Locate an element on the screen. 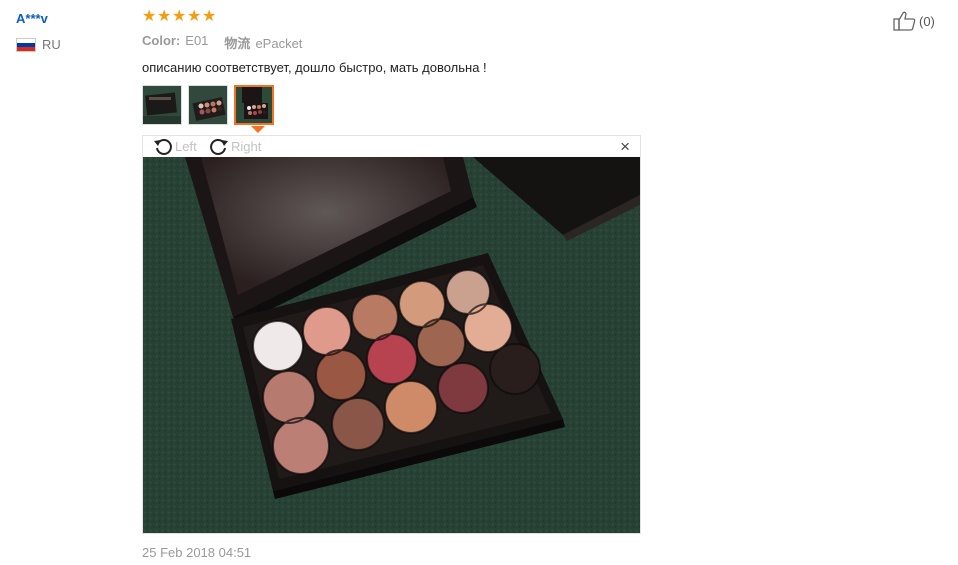 This screenshot has height=565, width=958. user-name: A***v is located at coordinates (32, 18).